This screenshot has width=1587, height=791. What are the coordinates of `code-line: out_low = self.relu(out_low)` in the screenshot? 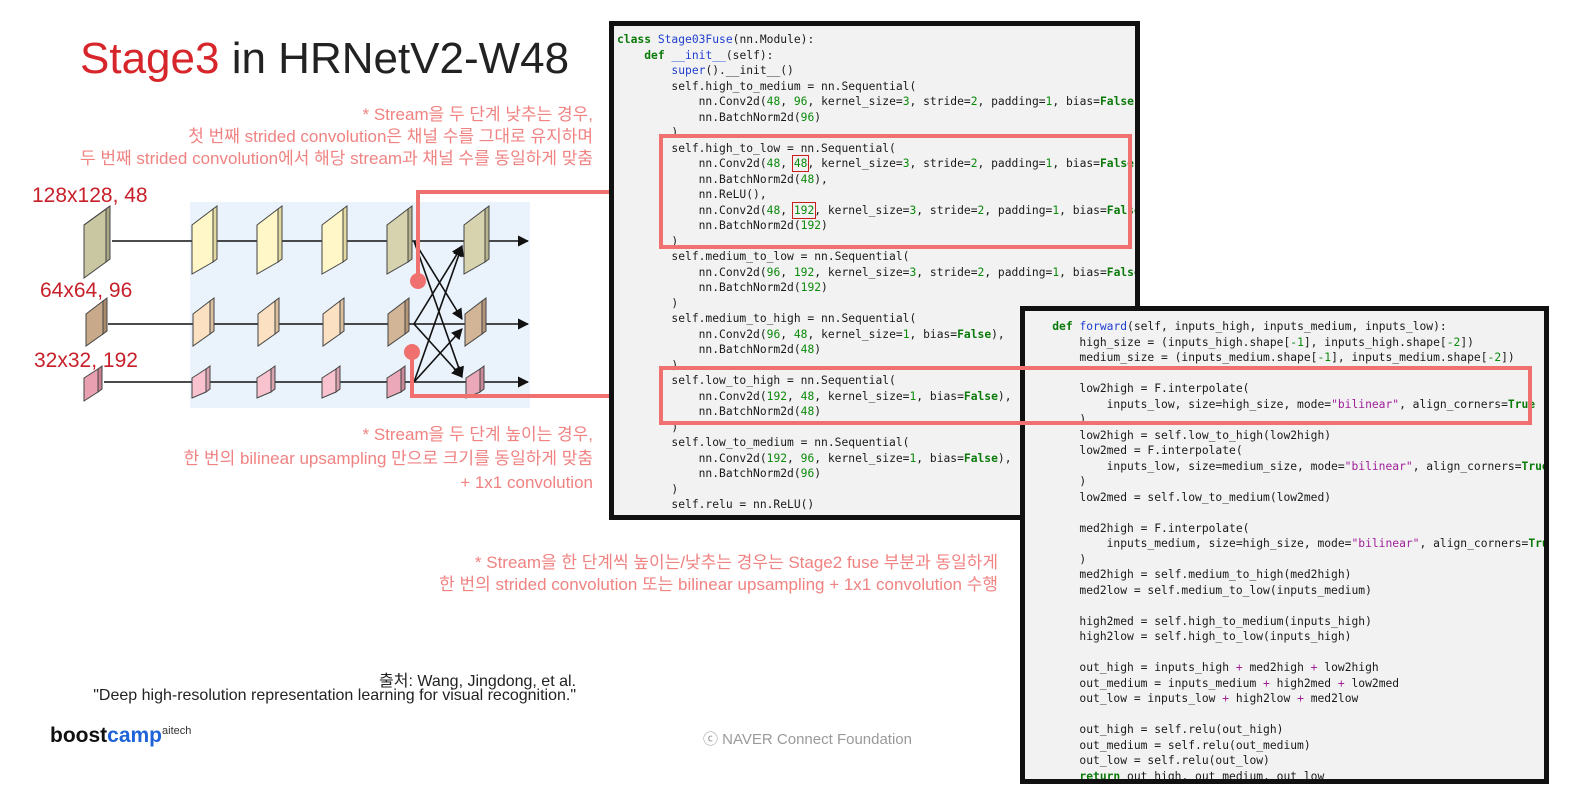 It's located at (1147, 760).